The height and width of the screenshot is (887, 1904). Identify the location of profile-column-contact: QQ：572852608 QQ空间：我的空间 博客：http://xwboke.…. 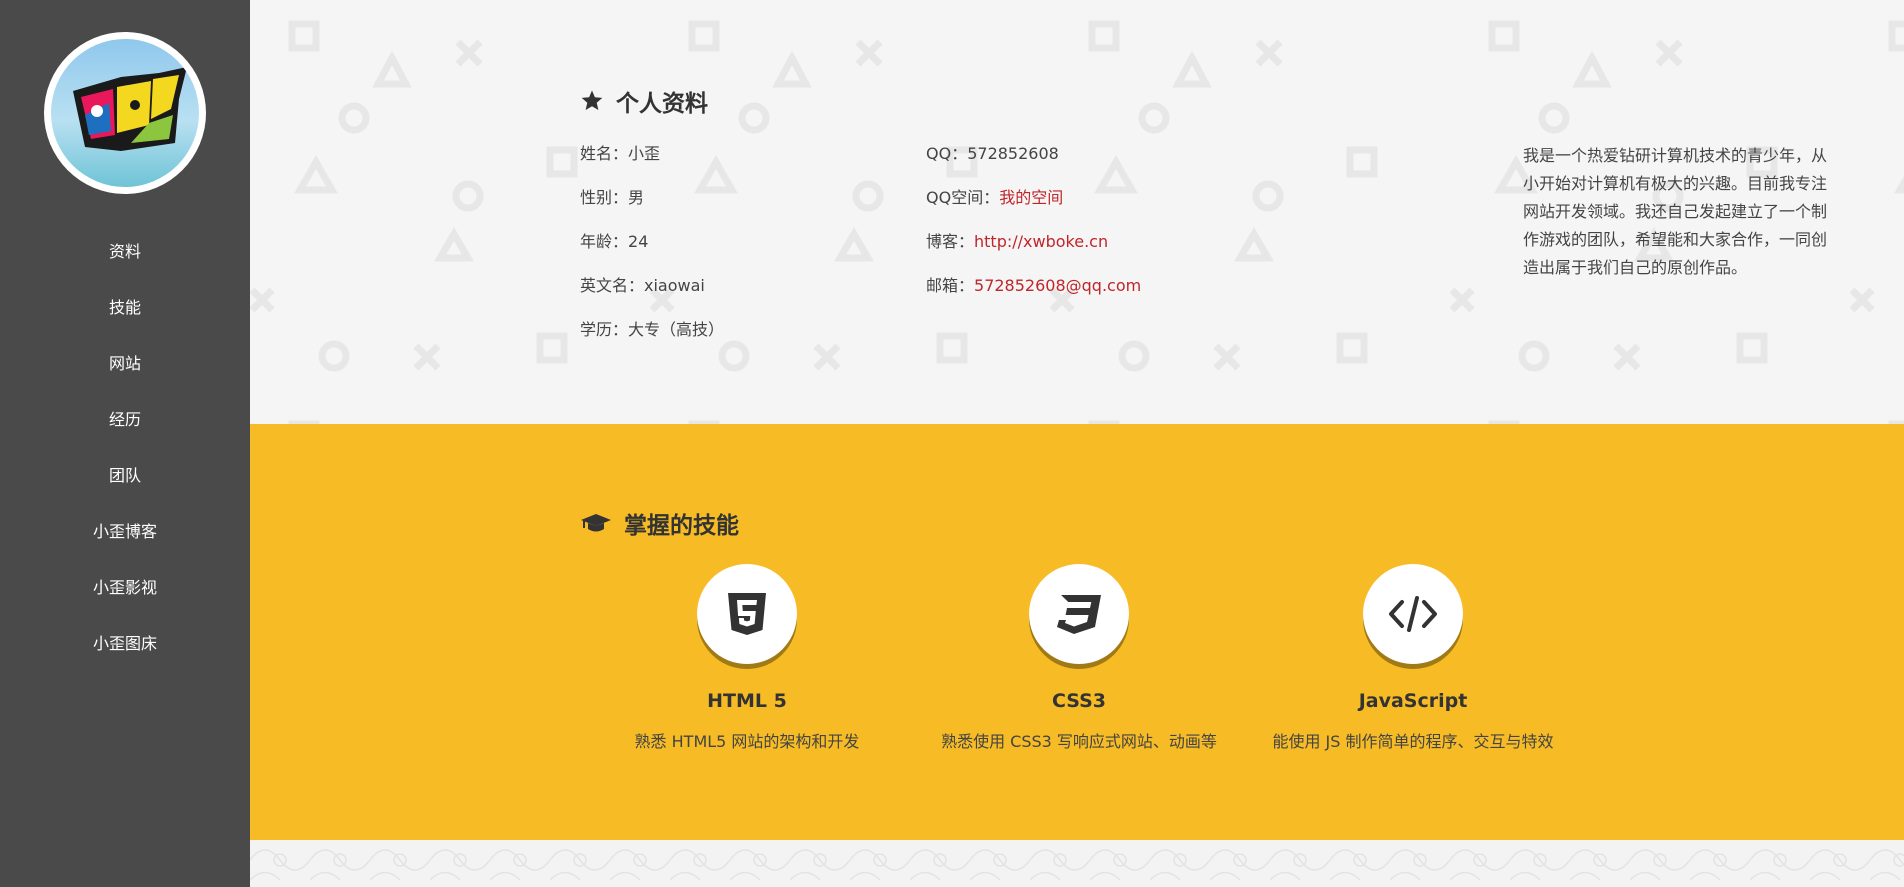
(1033, 230).